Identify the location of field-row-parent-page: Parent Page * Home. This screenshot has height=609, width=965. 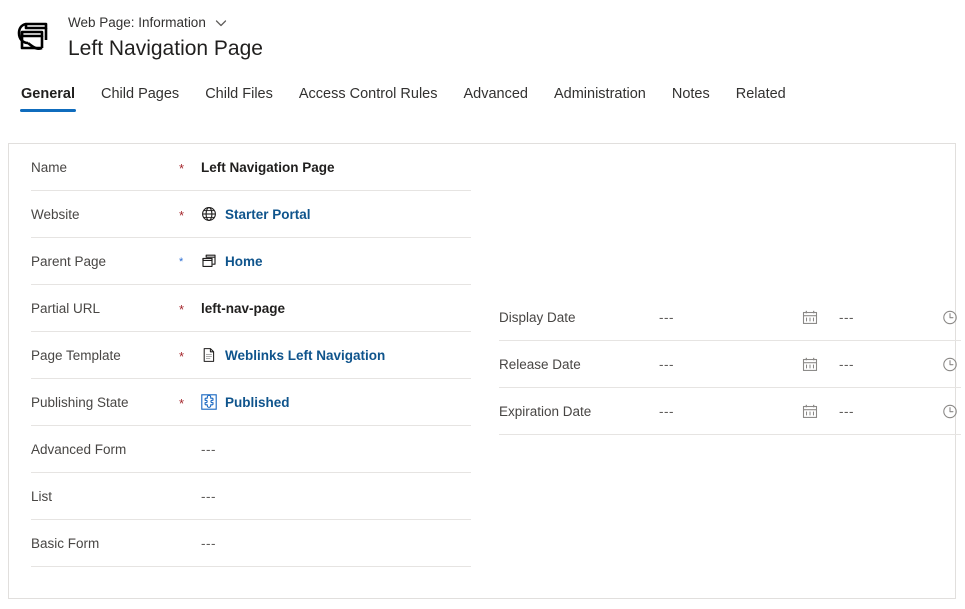
(251, 261).